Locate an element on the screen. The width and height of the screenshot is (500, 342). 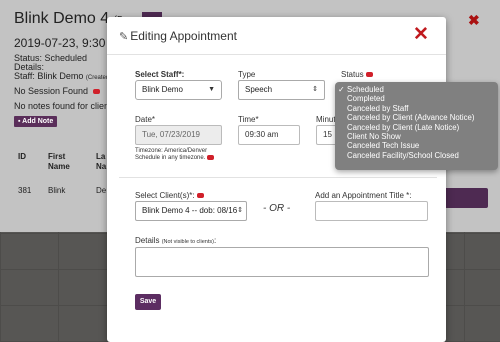
save-button: Save is located at coordinates (148, 302).